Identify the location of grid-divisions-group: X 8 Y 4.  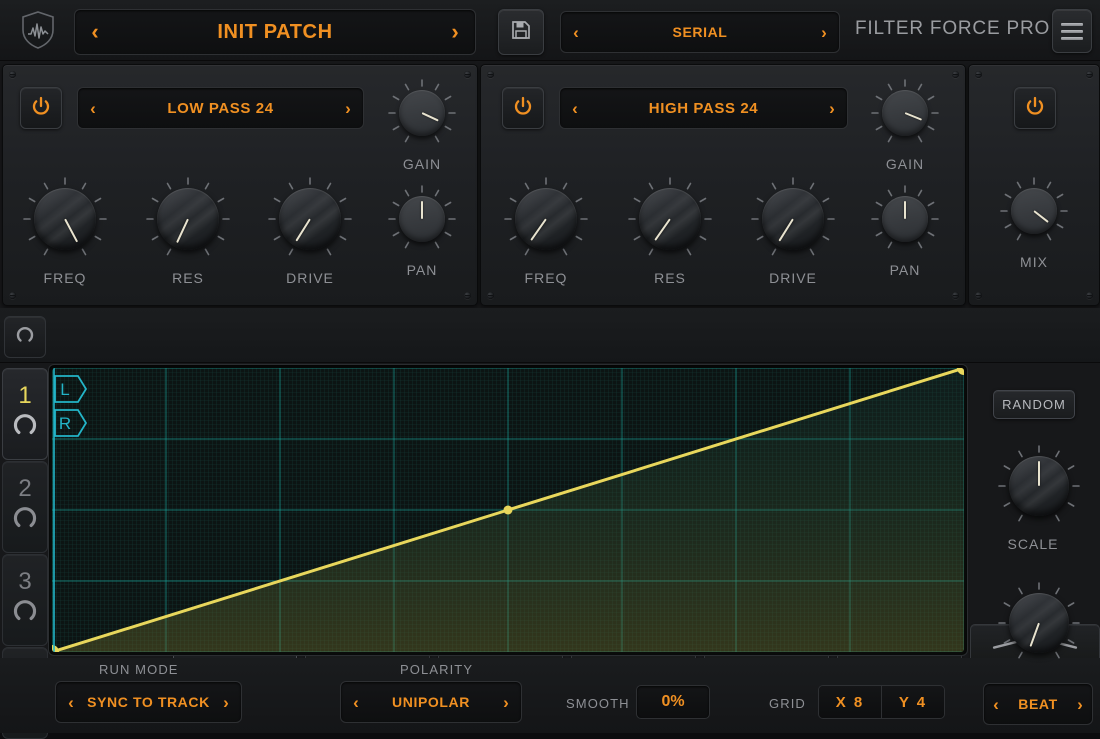
(881, 702).